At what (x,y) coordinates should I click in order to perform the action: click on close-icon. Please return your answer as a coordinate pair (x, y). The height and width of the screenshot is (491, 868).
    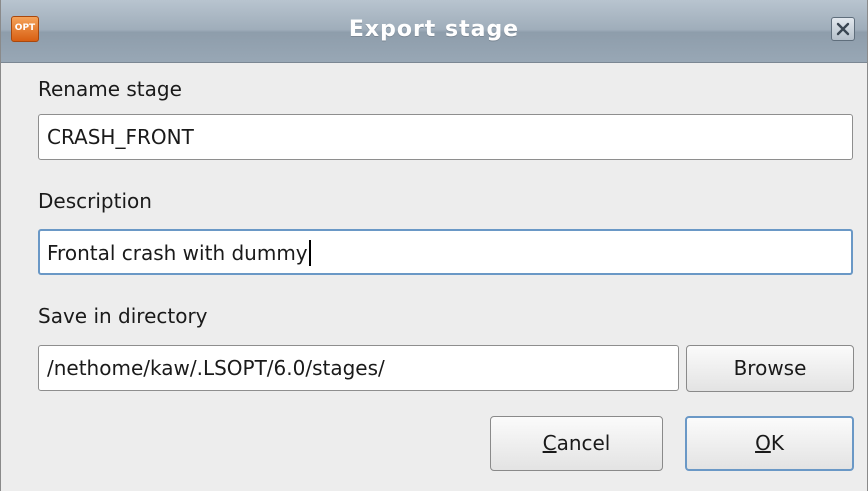
    Looking at the image, I should click on (843, 29).